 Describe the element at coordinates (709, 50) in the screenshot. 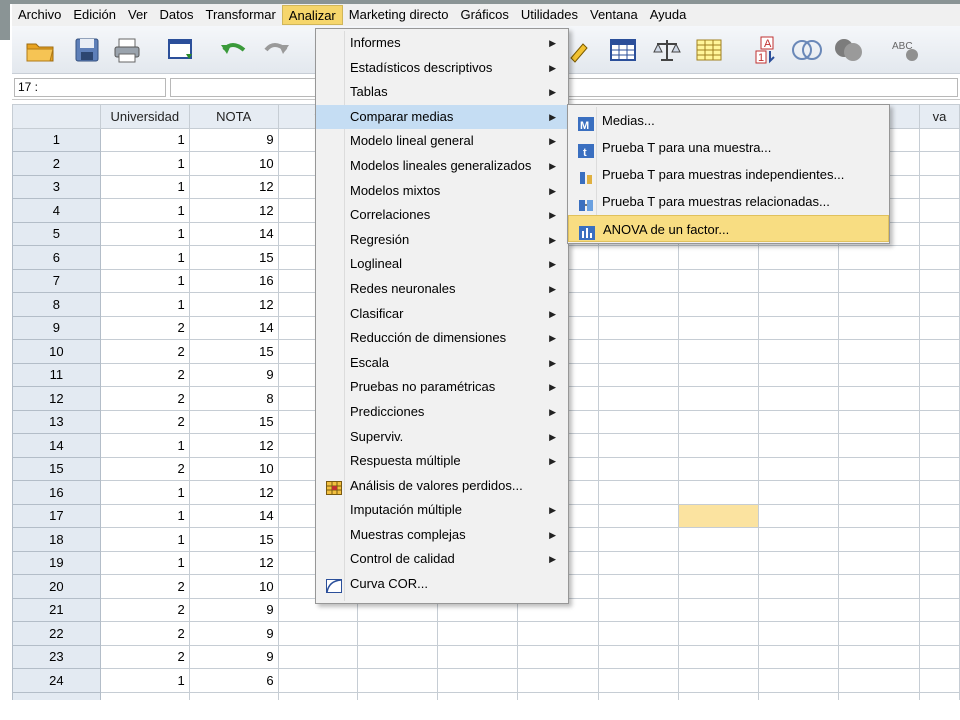

I see `value-labels-grid-icon` at that location.